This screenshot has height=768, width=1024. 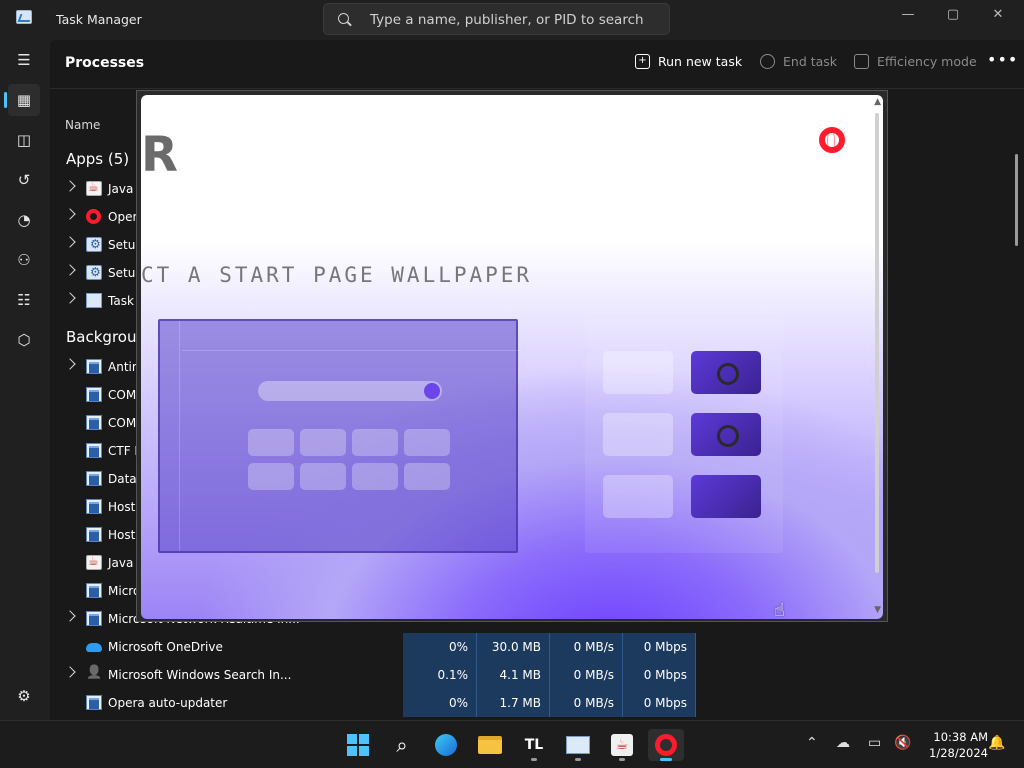 What do you see at coordinates (1002, 59) in the screenshot?
I see `more-options-icon: •••` at bounding box center [1002, 59].